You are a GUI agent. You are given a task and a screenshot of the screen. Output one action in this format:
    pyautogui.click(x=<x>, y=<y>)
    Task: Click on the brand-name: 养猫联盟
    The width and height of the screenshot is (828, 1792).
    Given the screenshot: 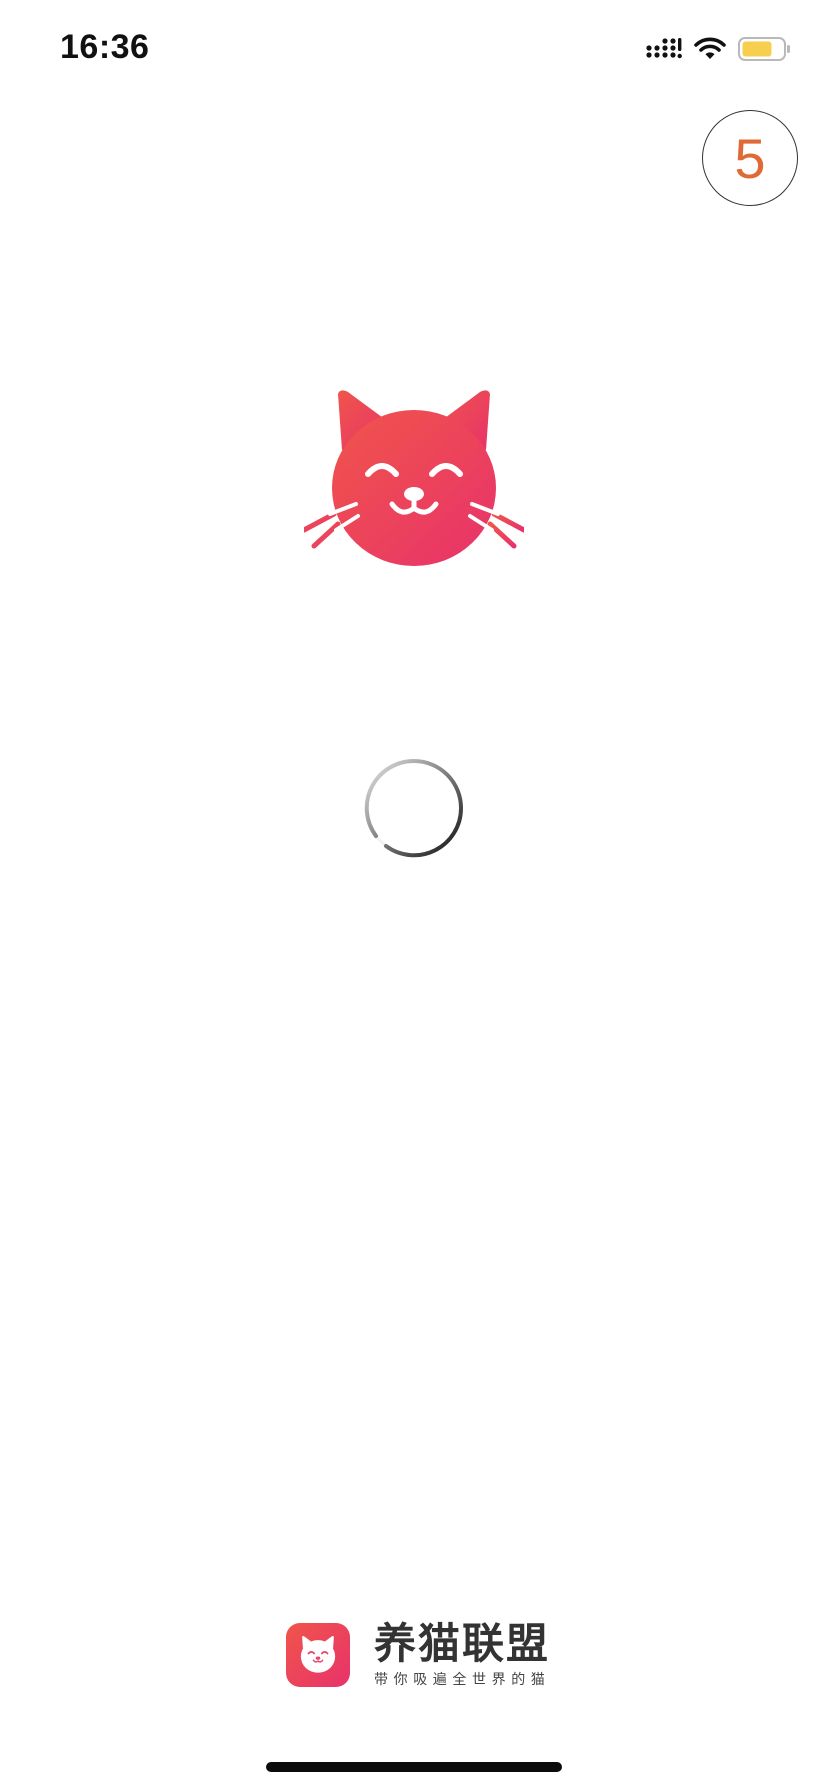 What is the action you would take?
    pyautogui.click(x=462, y=1643)
    